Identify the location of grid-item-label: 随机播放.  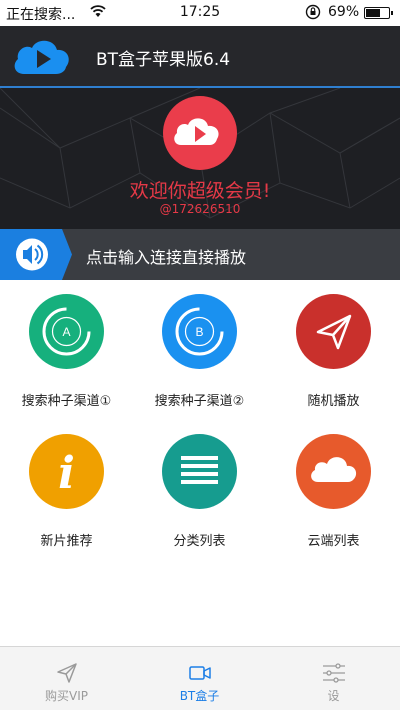
(333, 401).